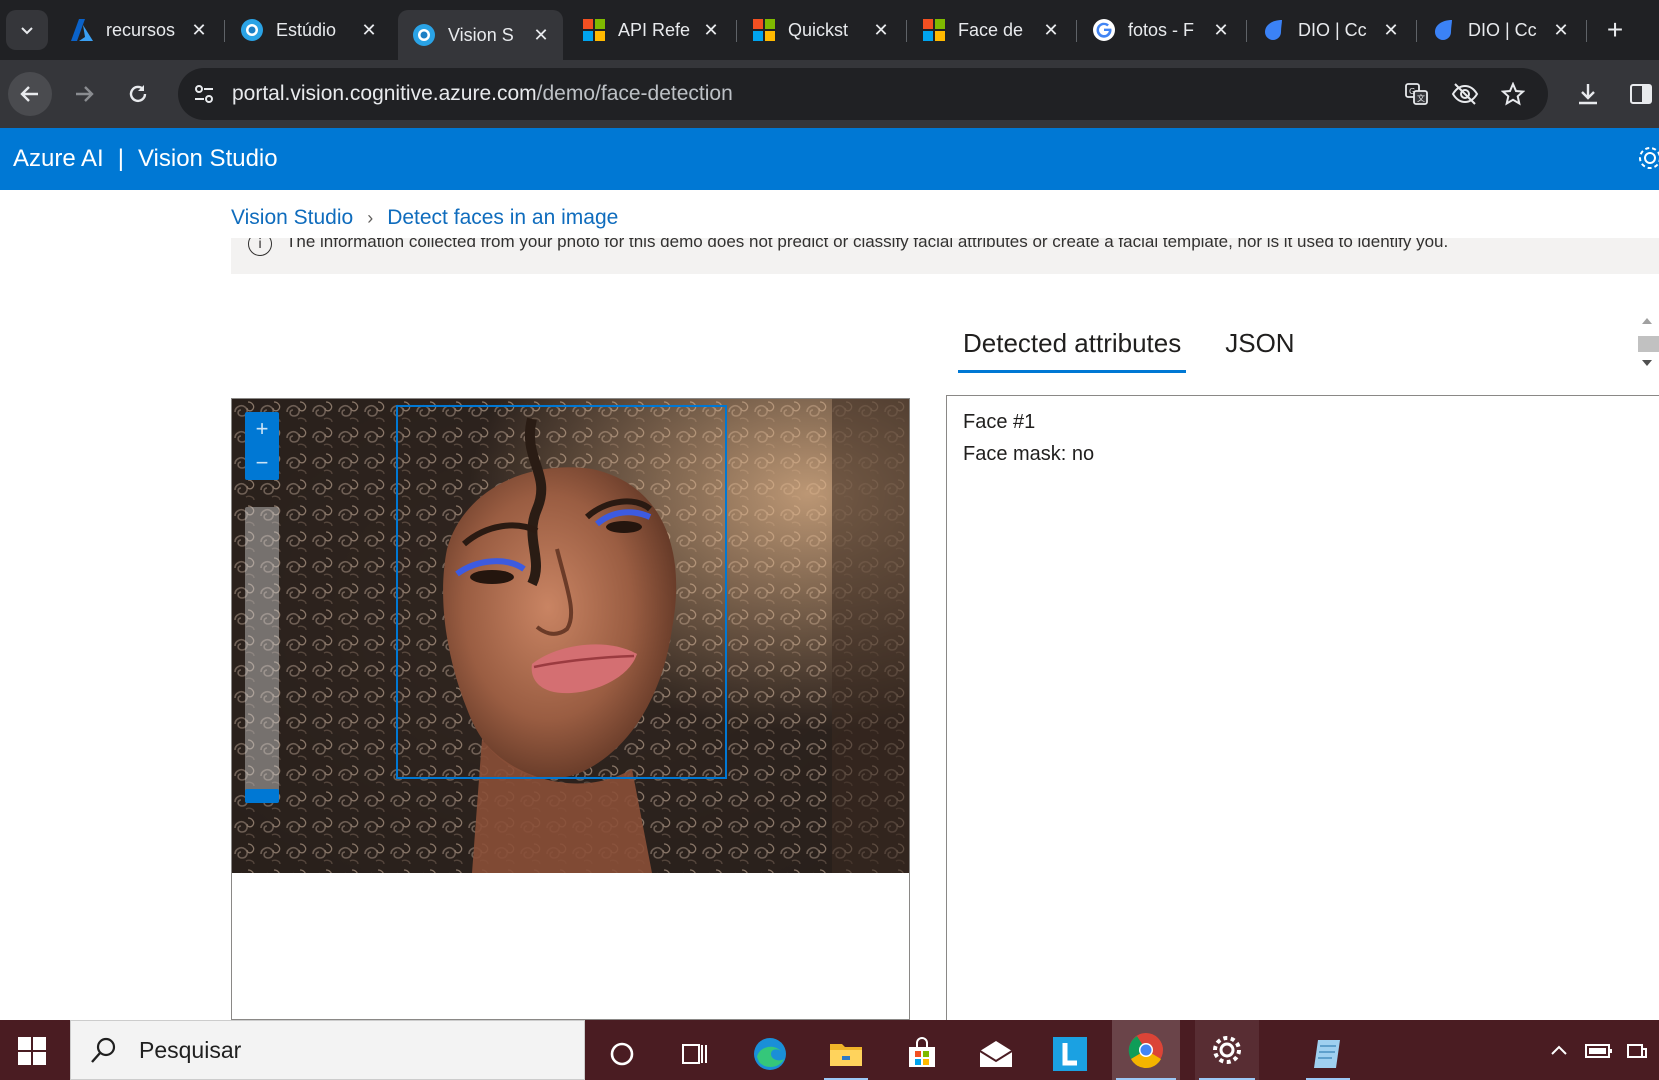 This screenshot has height=1080, width=1659. Describe the element at coordinates (922, 1054) in the screenshot. I see `microsoft-store-icon` at that location.